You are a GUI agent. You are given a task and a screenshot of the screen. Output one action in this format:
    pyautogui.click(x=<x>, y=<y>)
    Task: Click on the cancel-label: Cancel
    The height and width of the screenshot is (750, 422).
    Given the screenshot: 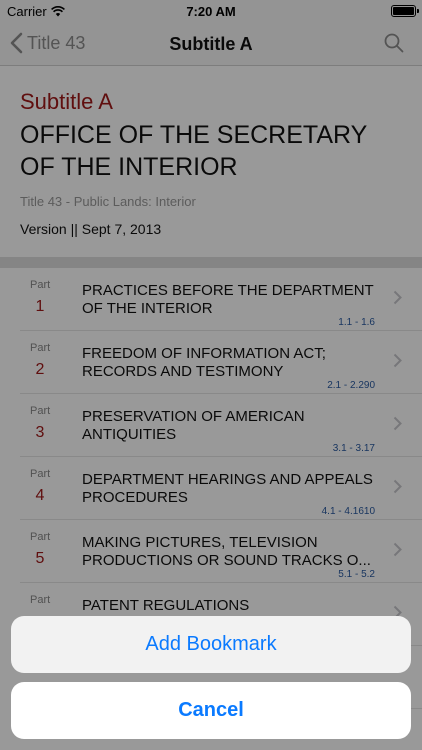 What is the action you would take?
    pyautogui.click(x=211, y=710)
    